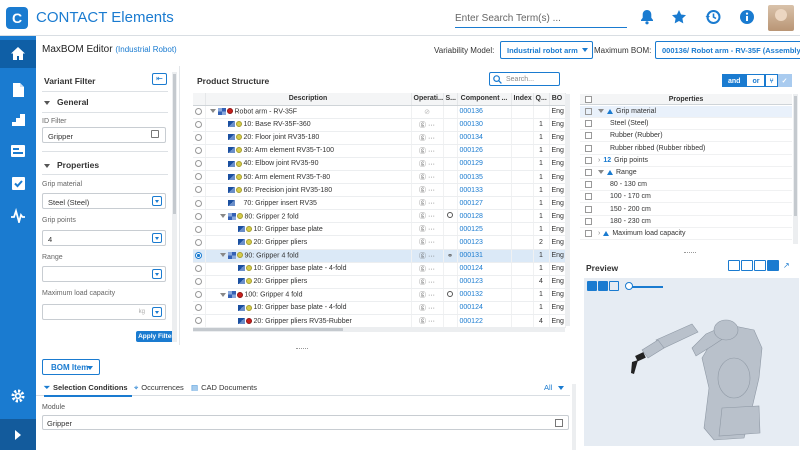 This screenshot has height=450, width=800. Describe the element at coordinates (567, 210) in the screenshot. I see `structure-vertical-scrollbar` at that location.